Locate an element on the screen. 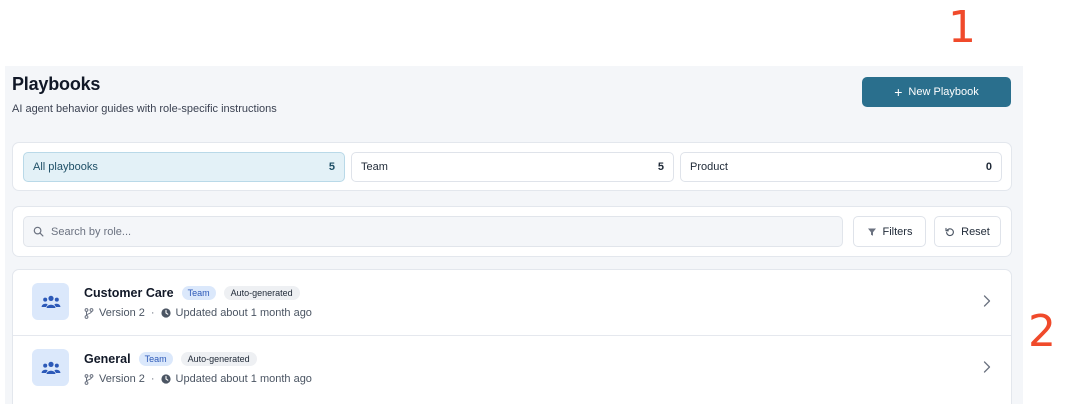 Image resolution: width=1071 pixels, height=404 pixels. plus-icon: + is located at coordinates (898, 92).